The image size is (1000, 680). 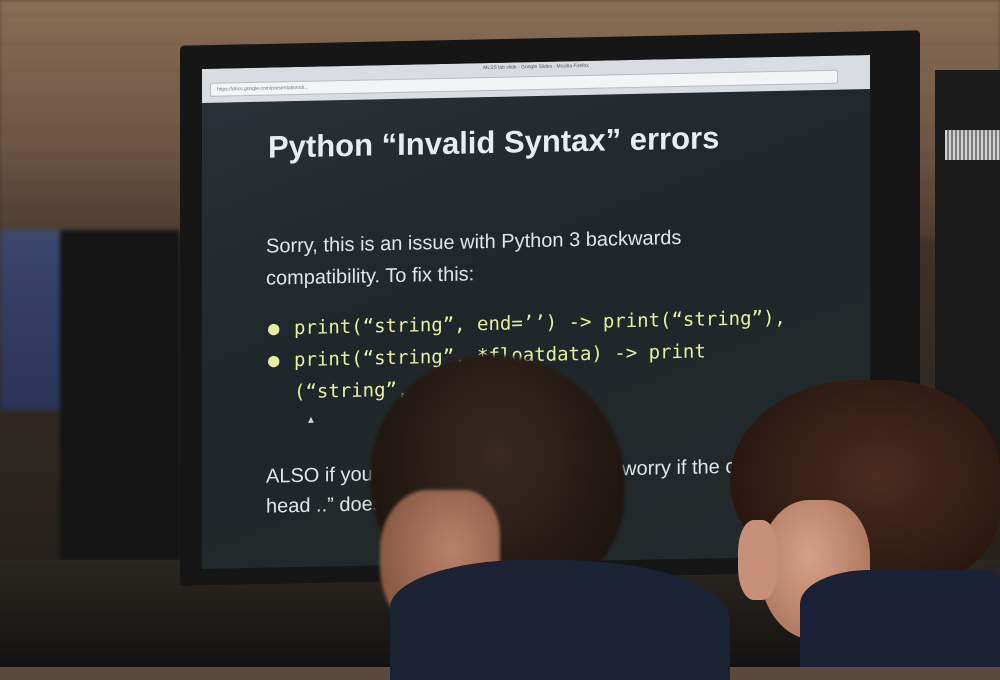 I want to click on mouse-cursor-icon: ▲, so click(x=311, y=420).